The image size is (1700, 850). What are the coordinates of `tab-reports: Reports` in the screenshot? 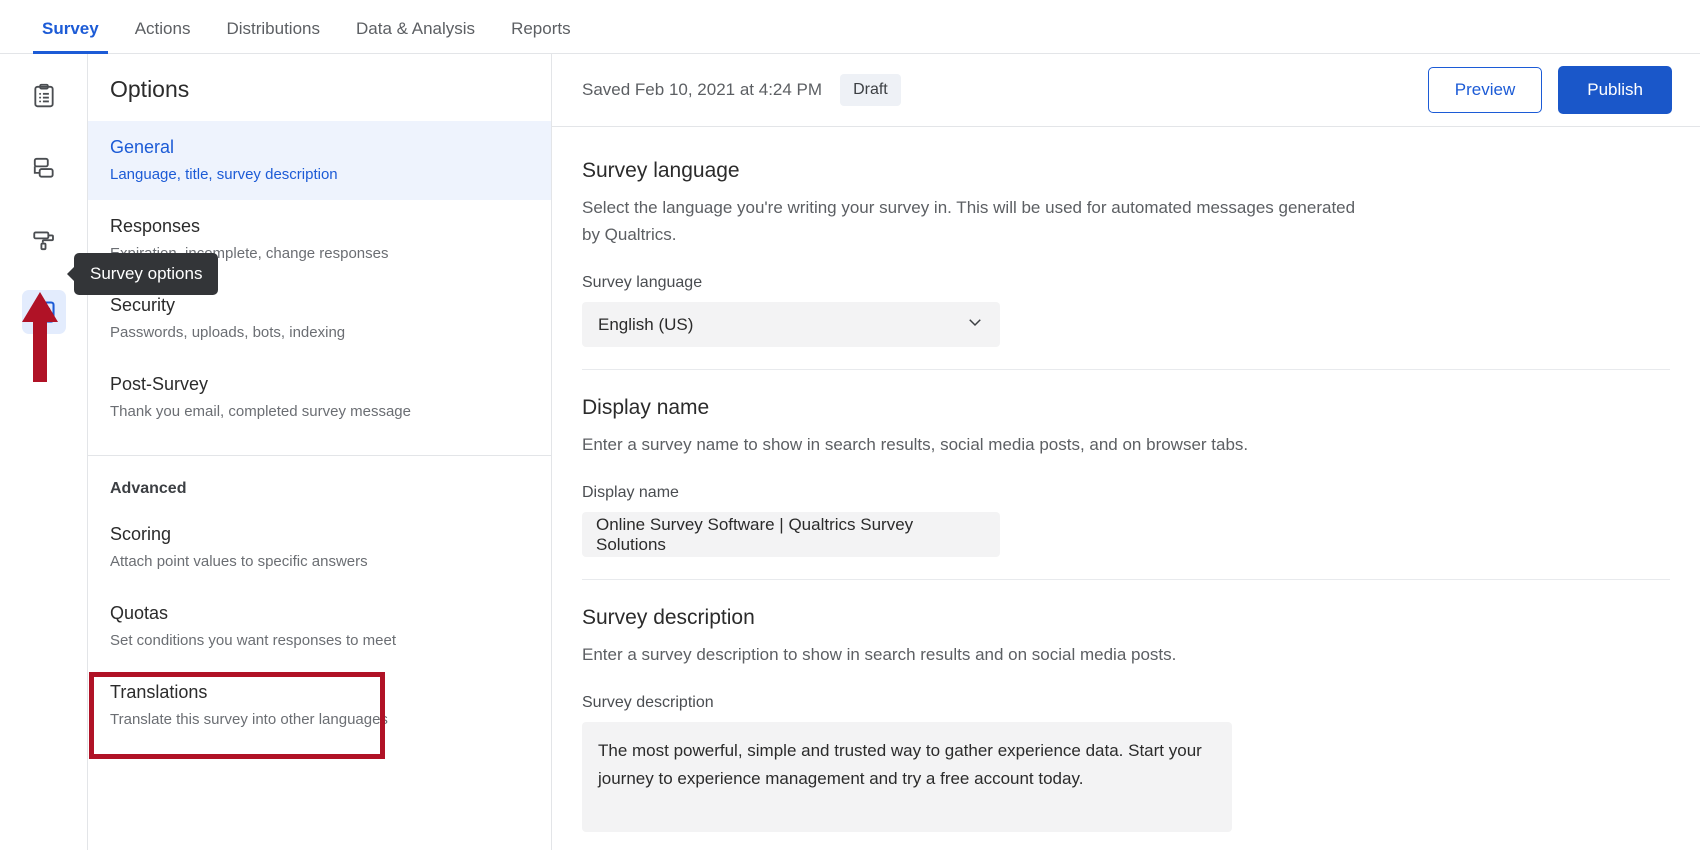 It's located at (541, 36).